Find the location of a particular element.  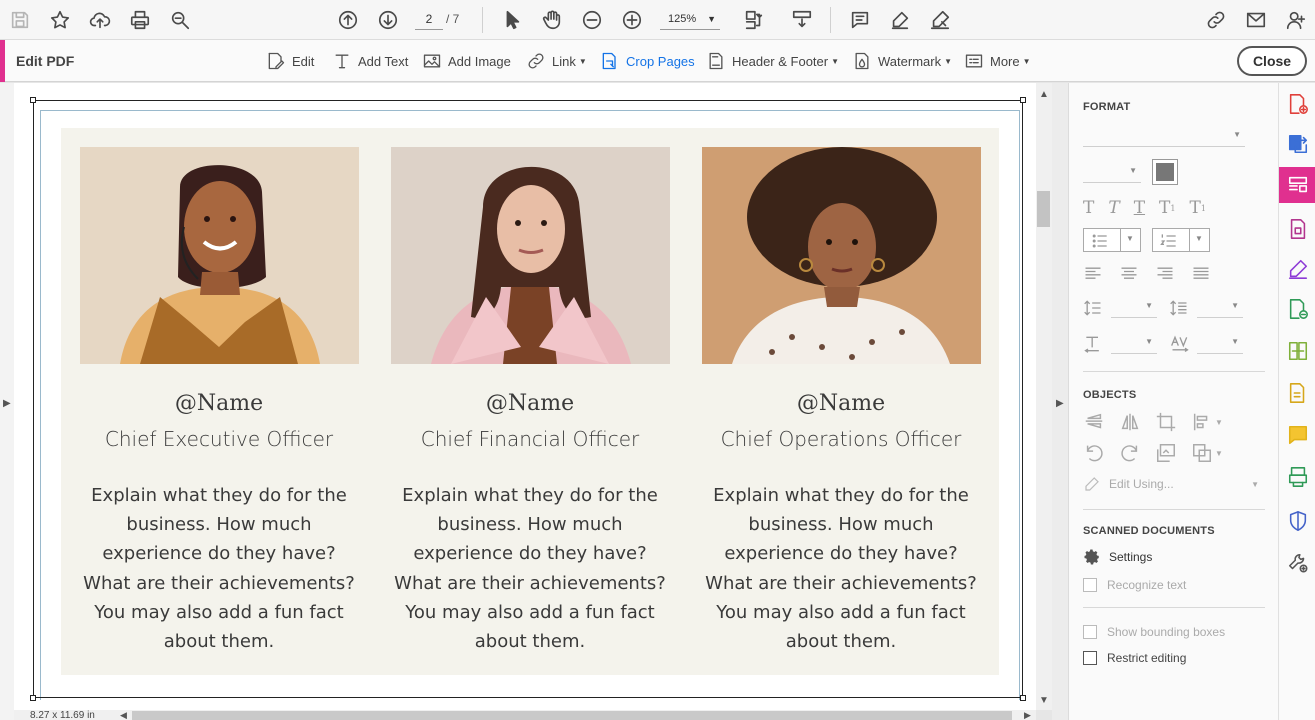

edit-text-image-icon is located at coordinates (276, 61).